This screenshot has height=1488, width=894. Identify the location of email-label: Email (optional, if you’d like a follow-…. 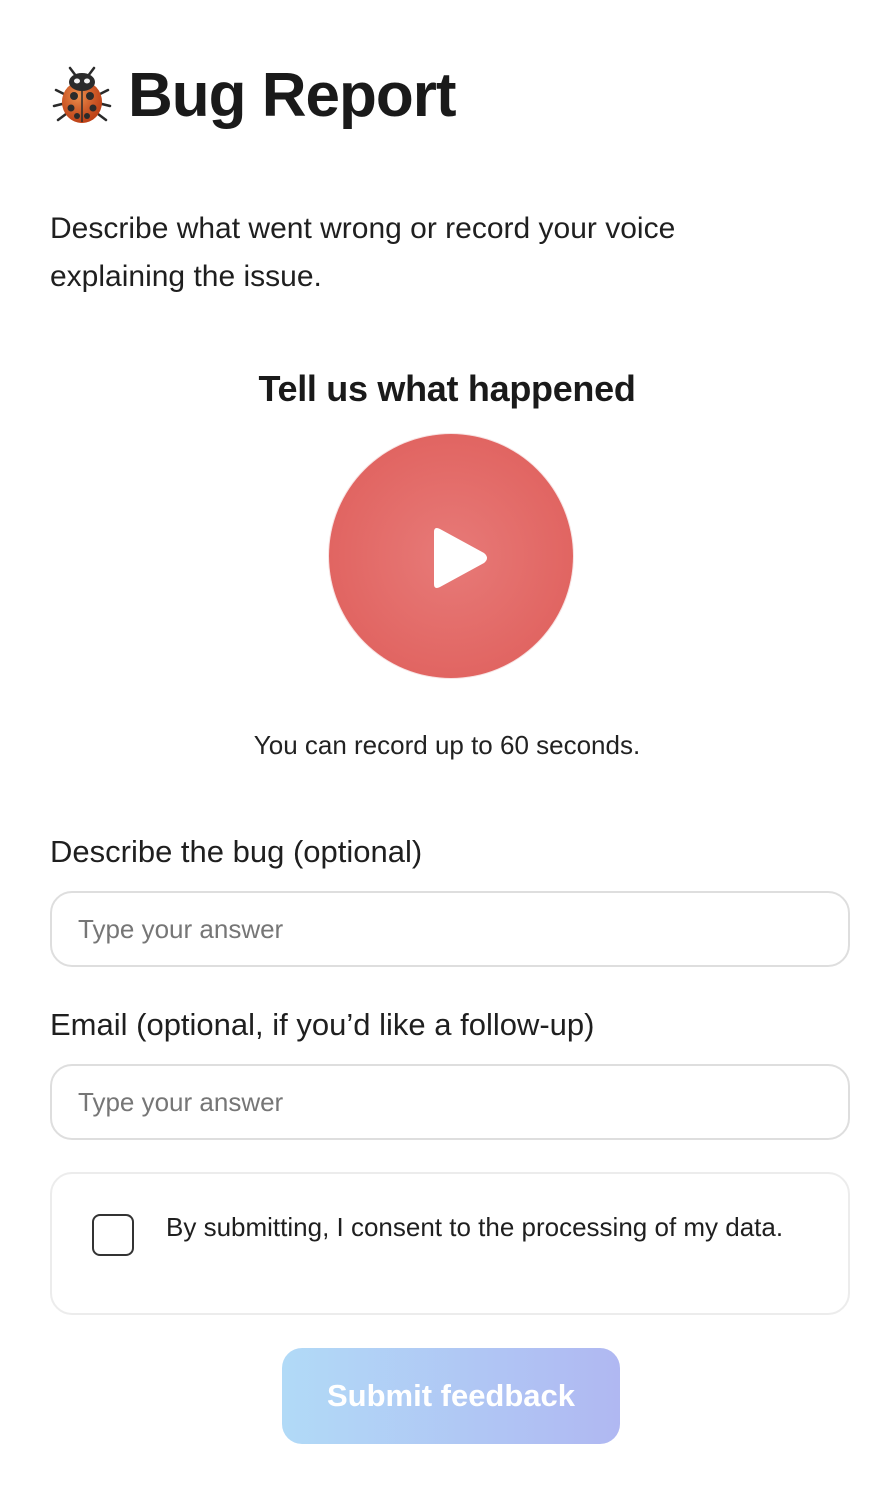
(322, 1024).